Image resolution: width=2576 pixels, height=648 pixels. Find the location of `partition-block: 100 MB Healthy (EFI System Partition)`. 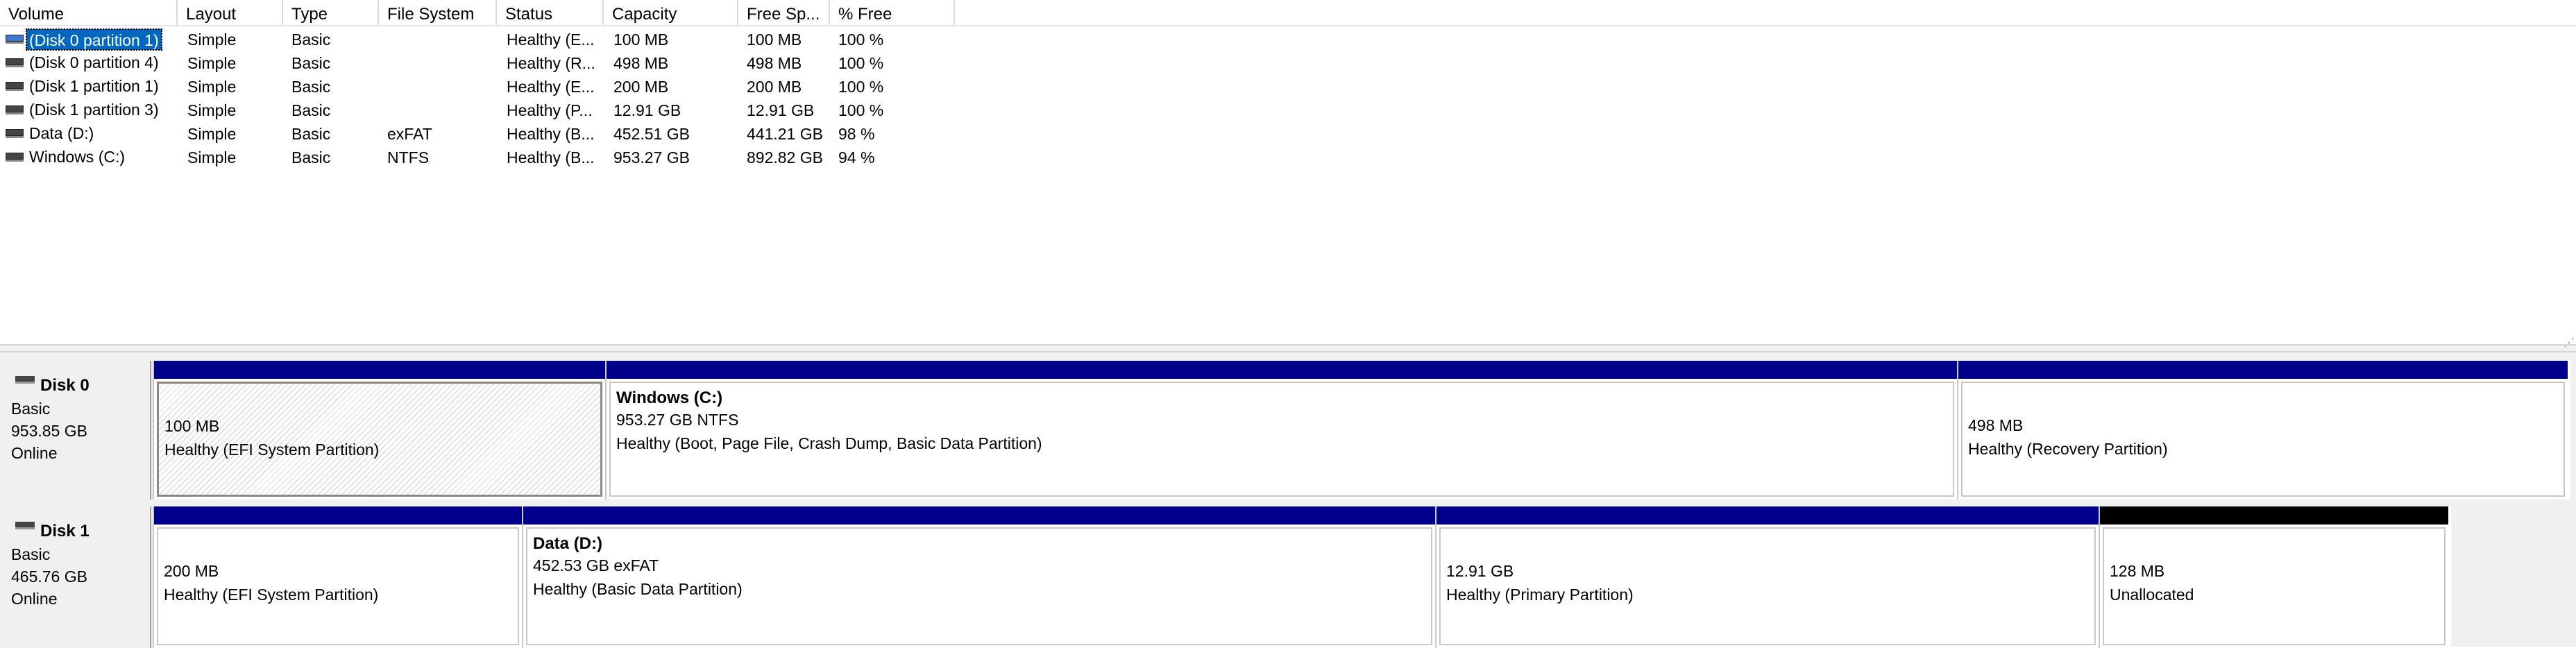

partition-block: 100 MB Healthy (EFI System Partition) is located at coordinates (379, 430).